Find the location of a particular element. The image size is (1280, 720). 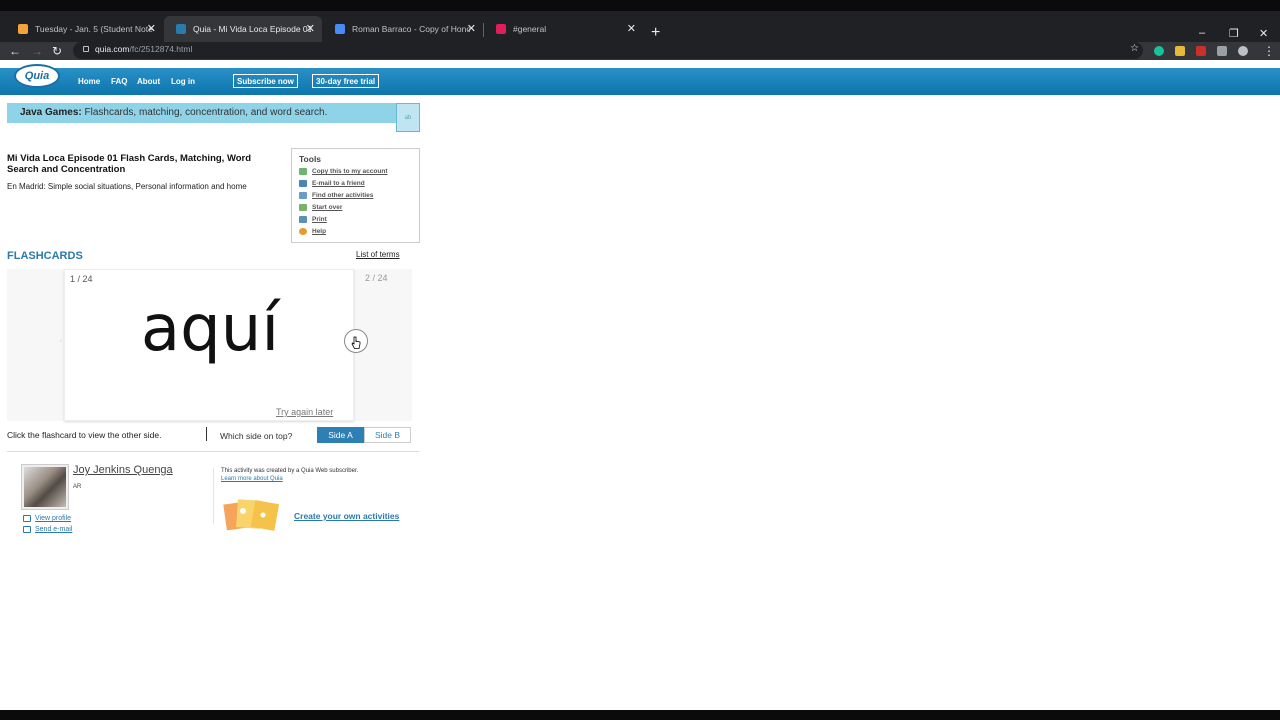

flashcard: 1 / 24 aquí Try again later is located at coordinates (209, 345).